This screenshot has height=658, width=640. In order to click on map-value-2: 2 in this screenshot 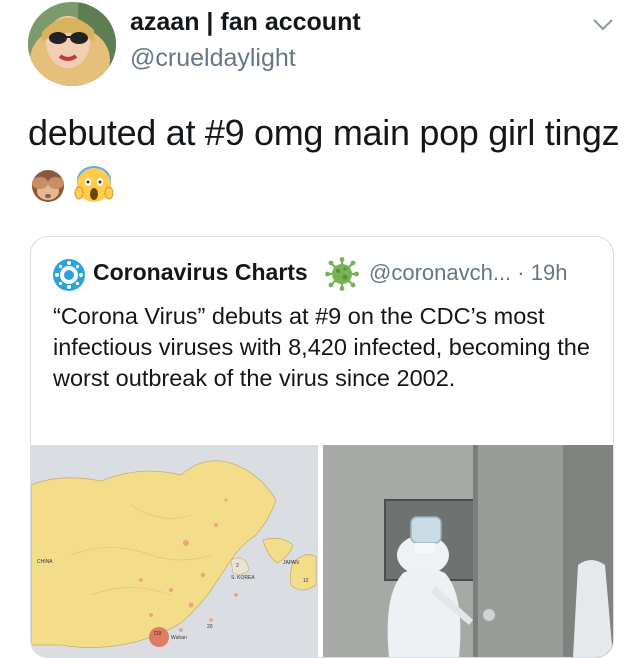, I will do `click(237, 566)`.